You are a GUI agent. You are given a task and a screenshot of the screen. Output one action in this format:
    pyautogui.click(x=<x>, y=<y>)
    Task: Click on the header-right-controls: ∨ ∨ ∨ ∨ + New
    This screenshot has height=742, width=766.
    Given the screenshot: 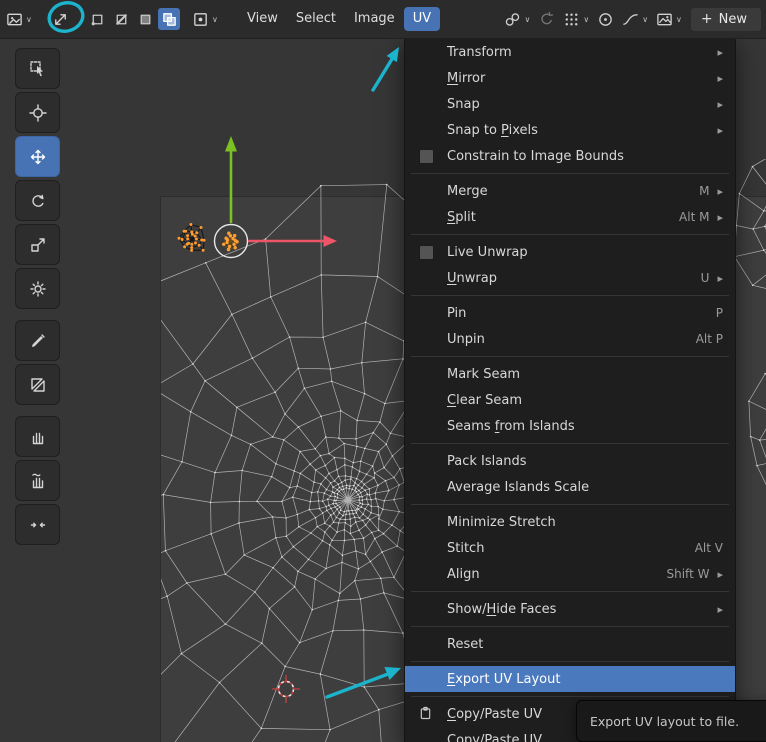 What is the action you would take?
    pyautogui.click(x=633, y=19)
    